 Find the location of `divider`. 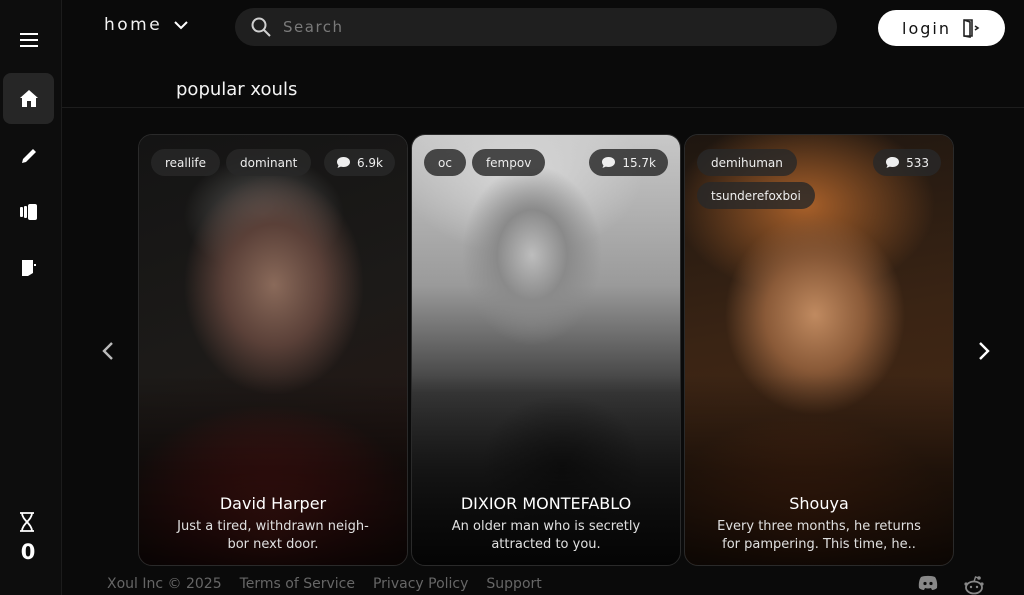

divider is located at coordinates (543, 107).